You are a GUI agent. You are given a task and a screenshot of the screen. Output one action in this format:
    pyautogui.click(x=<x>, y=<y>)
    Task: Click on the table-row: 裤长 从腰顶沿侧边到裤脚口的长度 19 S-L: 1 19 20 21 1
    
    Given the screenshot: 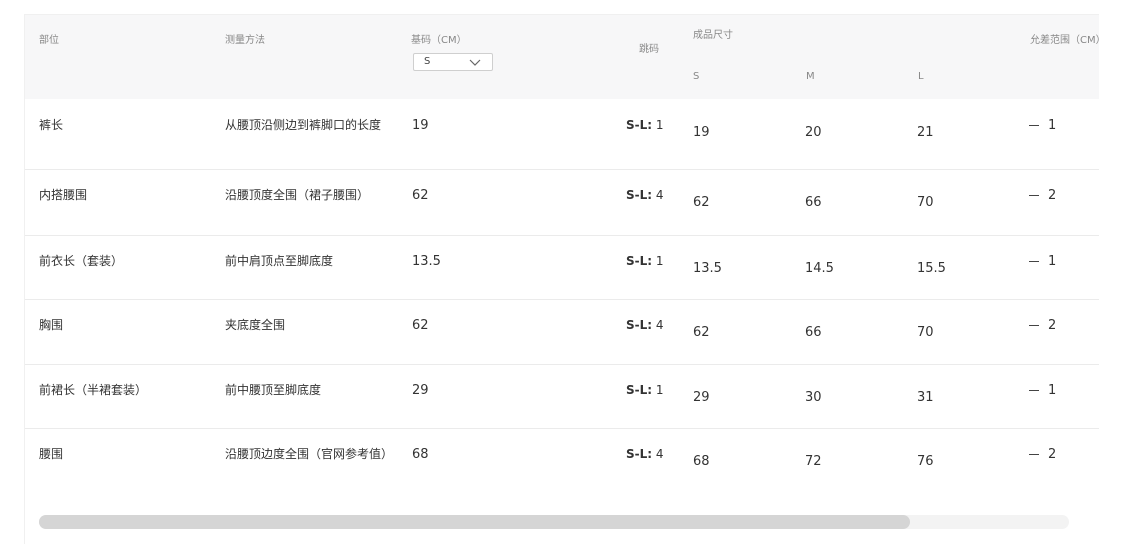 What is the action you would take?
    pyautogui.click(x=562, y=134)
    